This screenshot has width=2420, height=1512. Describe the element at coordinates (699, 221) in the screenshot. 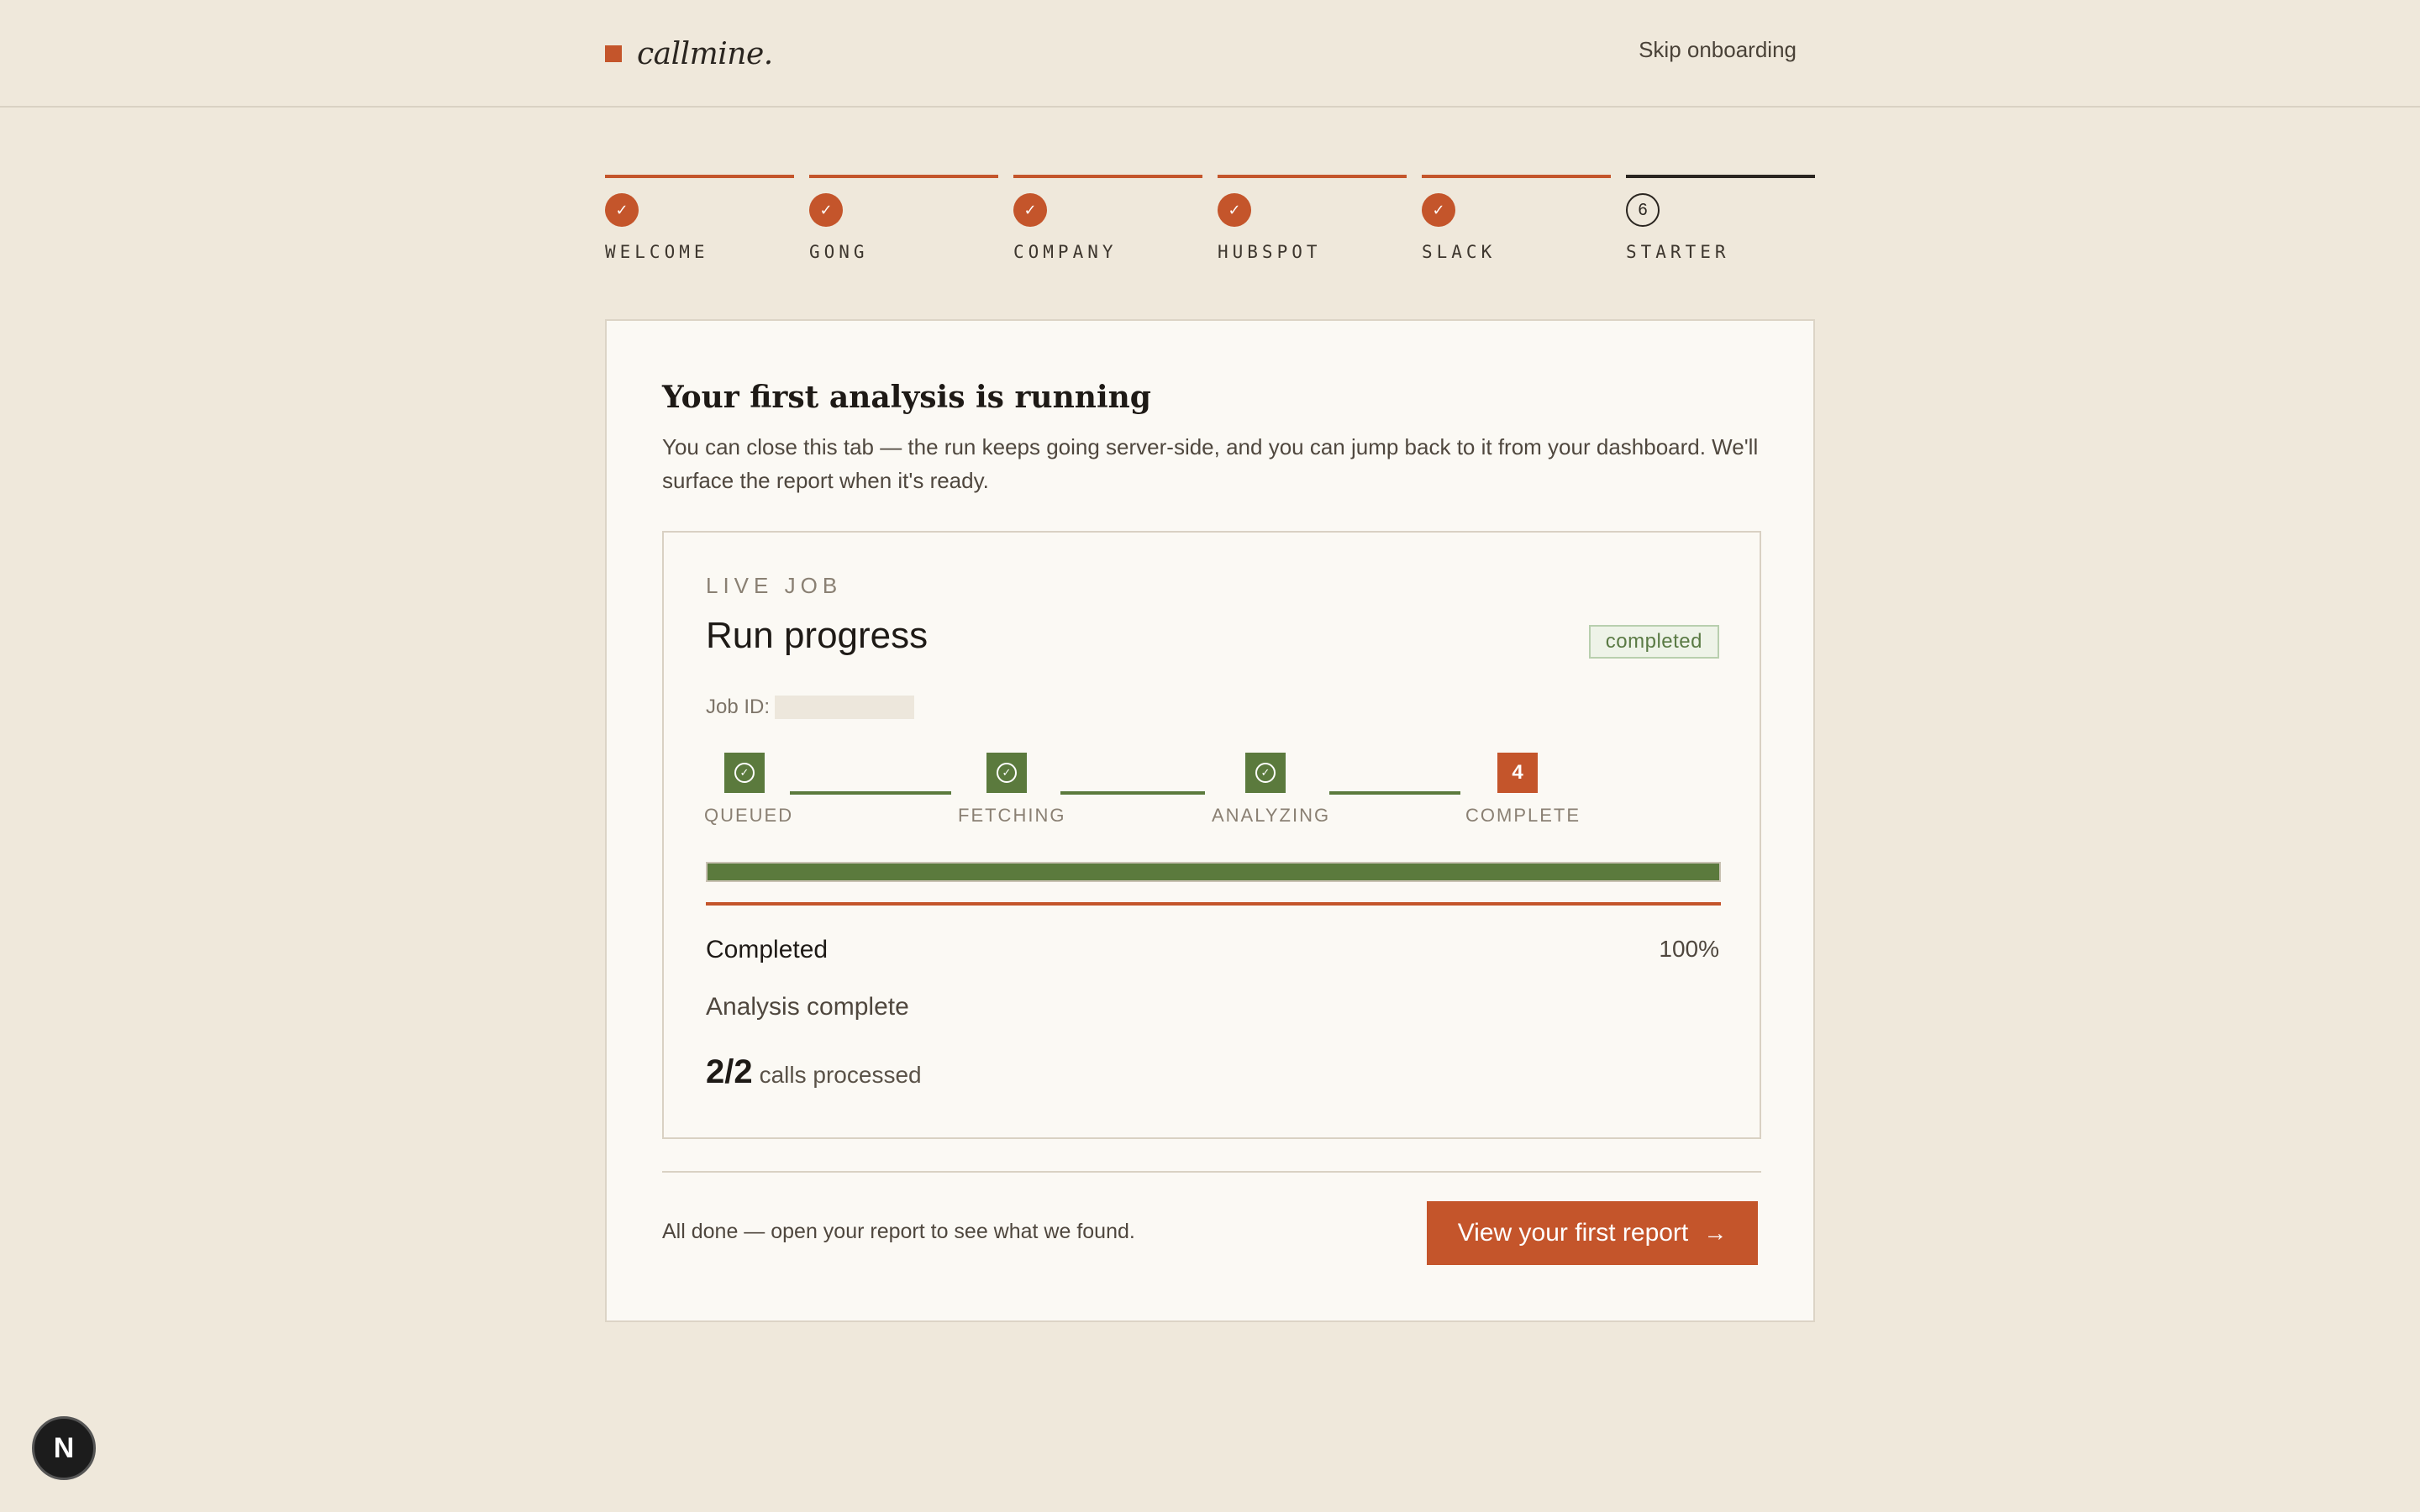

I see `step-welcome: ✓ WELCOME` at that location.